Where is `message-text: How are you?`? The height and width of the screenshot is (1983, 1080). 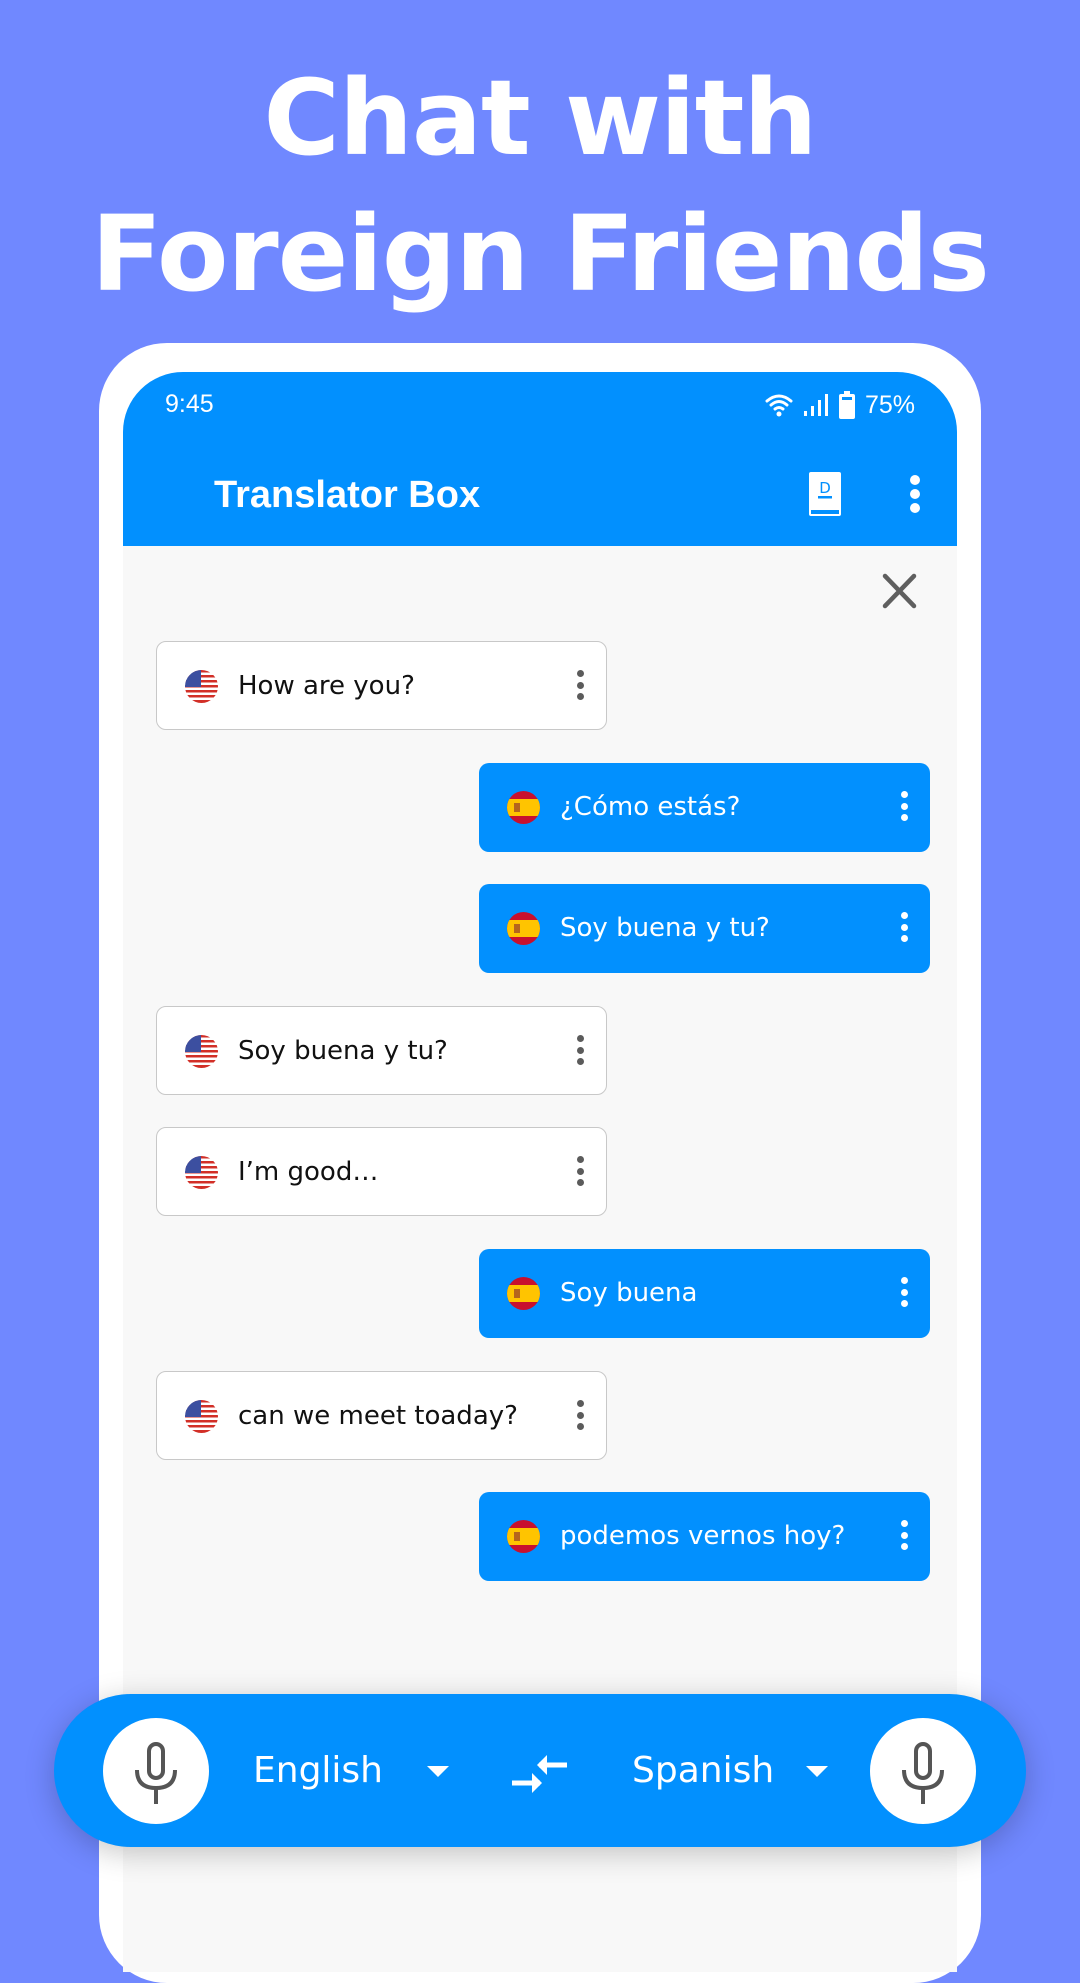 message-text: How are you? is located at coordinates (326, 686).